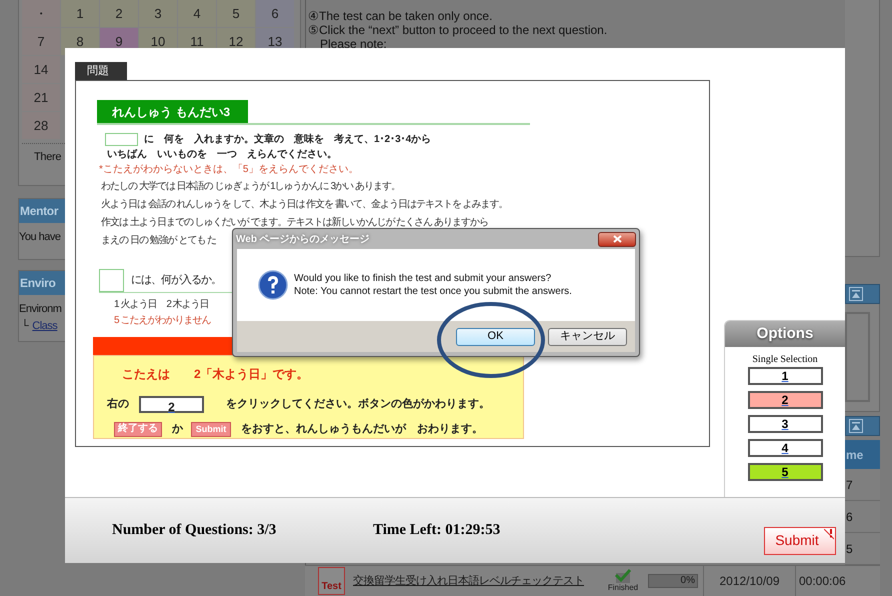  I want to click on choice-text: 1 火よう日, so click(135, 305).